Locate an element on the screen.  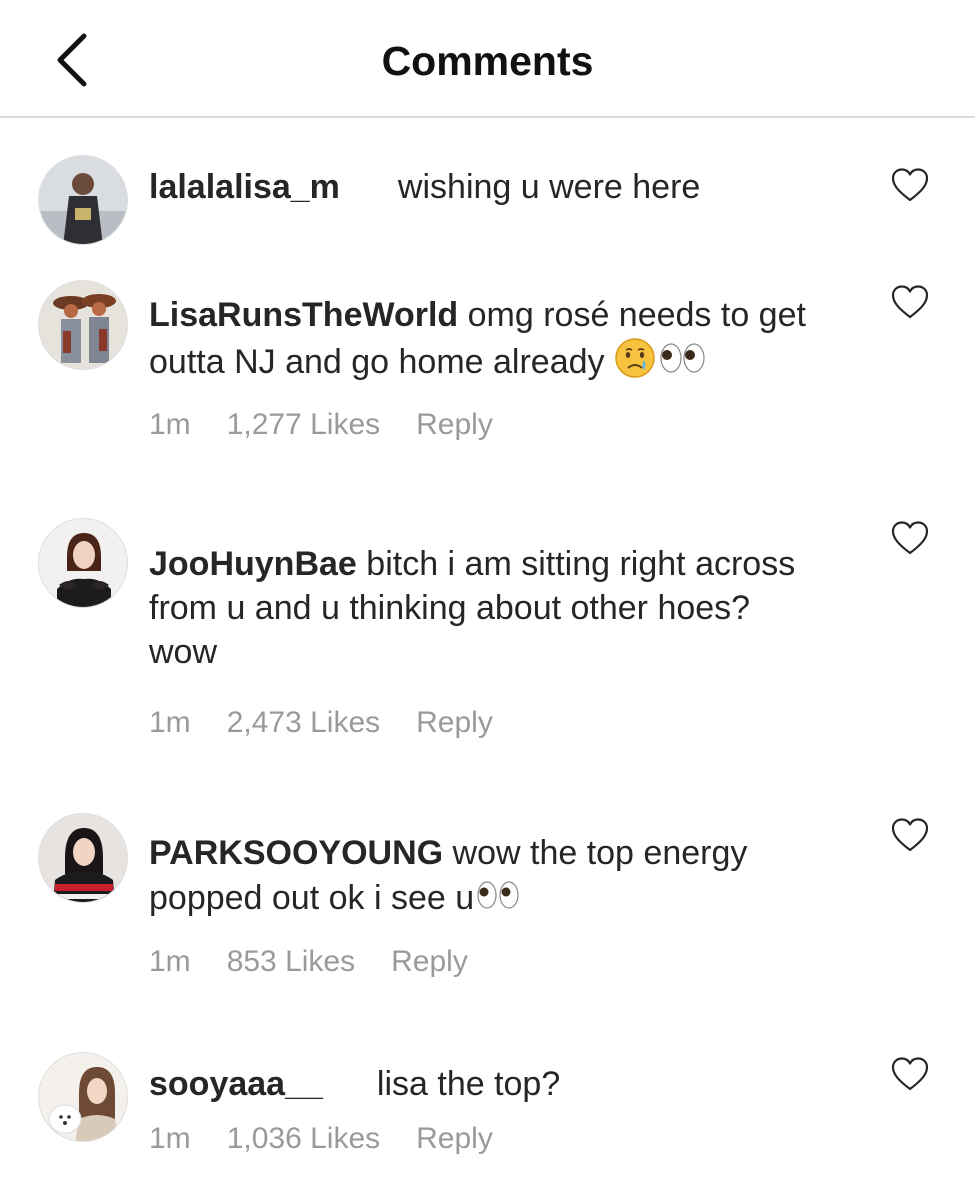
comment-text-line-3: wow is located at coordinates (183, 652).